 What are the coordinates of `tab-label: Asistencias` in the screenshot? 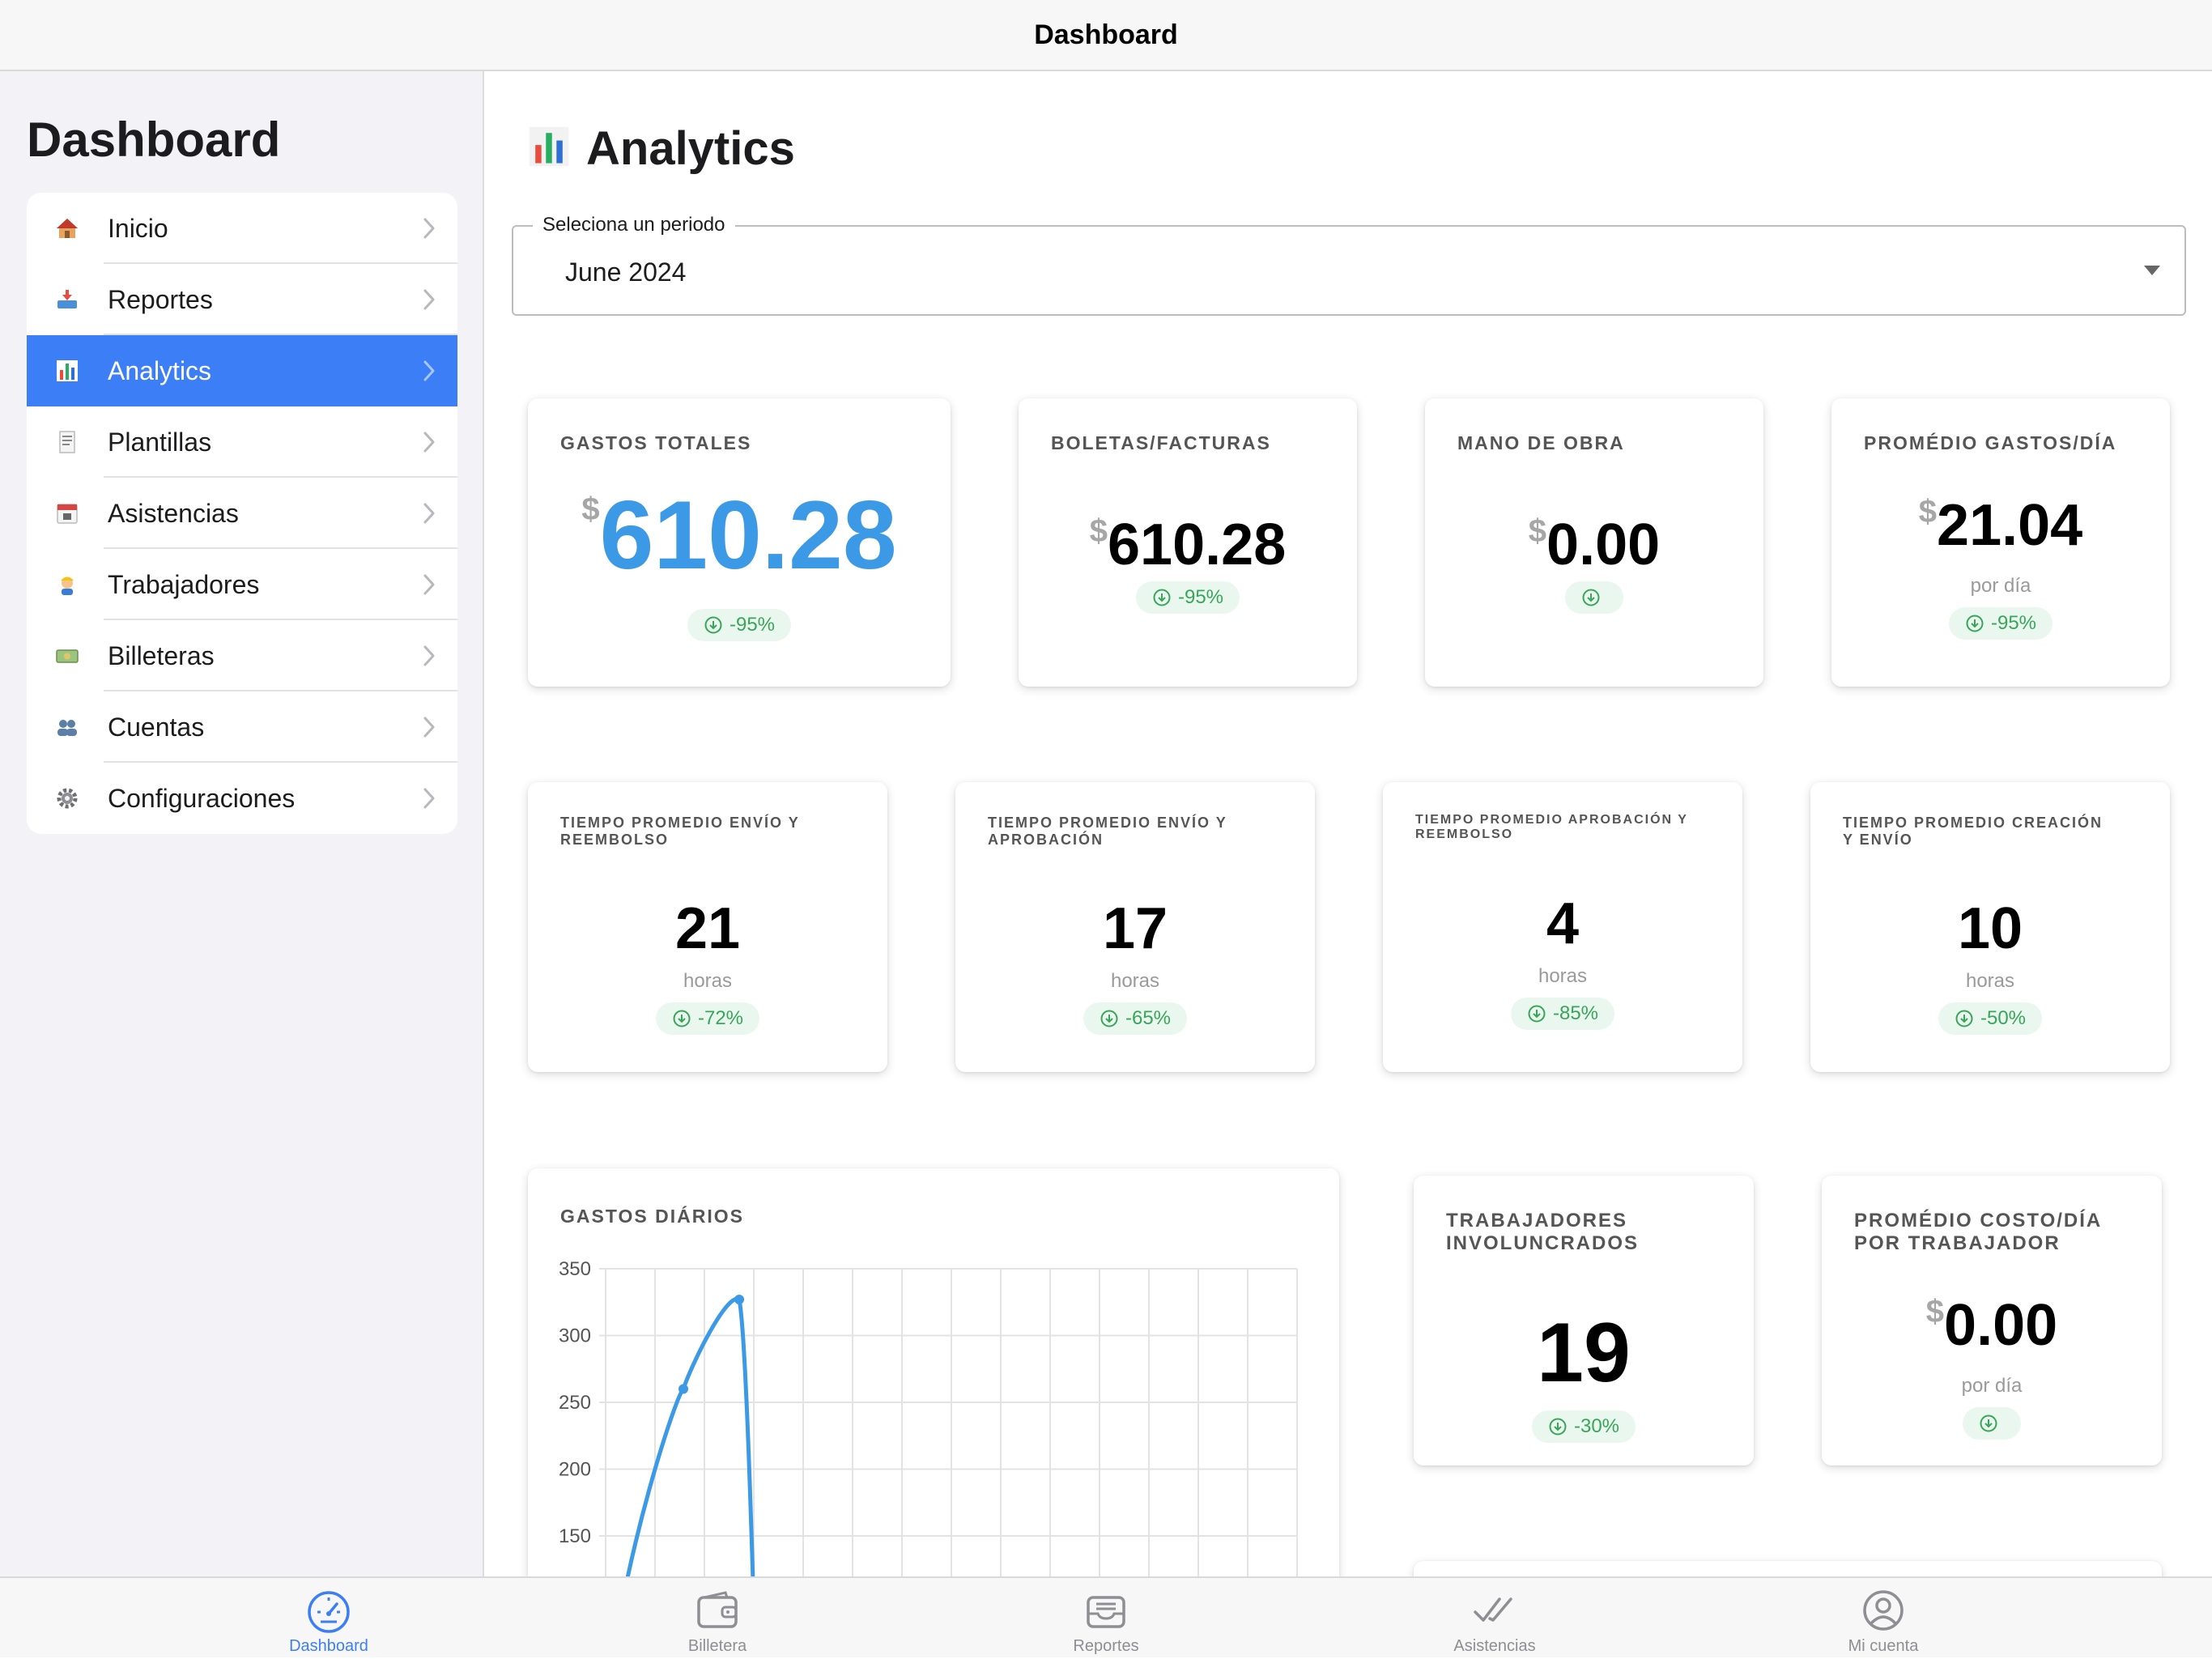 It's located at (1495, 1646).